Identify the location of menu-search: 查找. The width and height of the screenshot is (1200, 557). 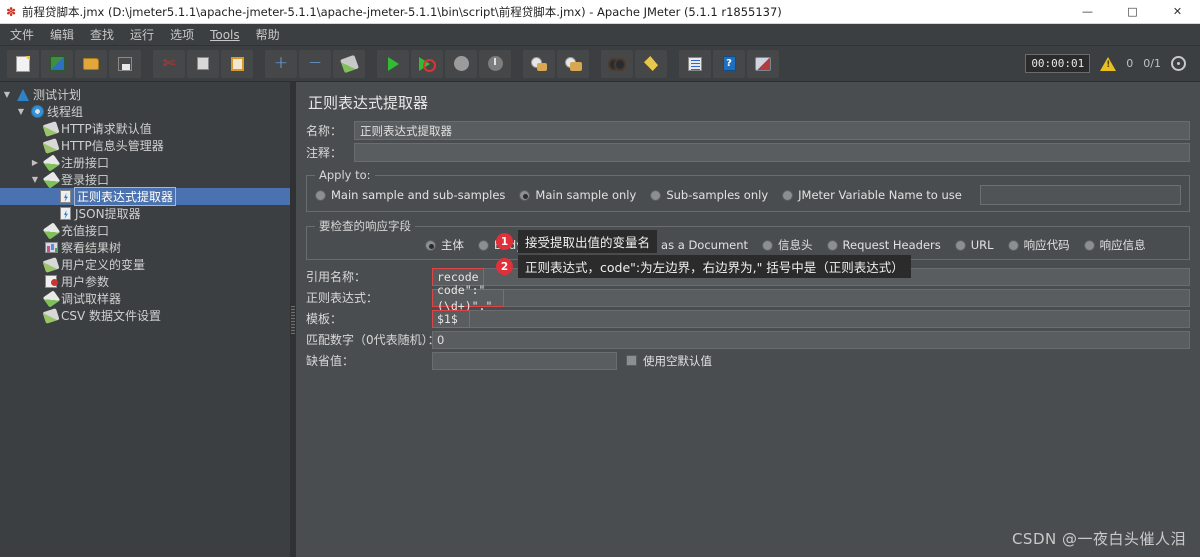
(102, 34).